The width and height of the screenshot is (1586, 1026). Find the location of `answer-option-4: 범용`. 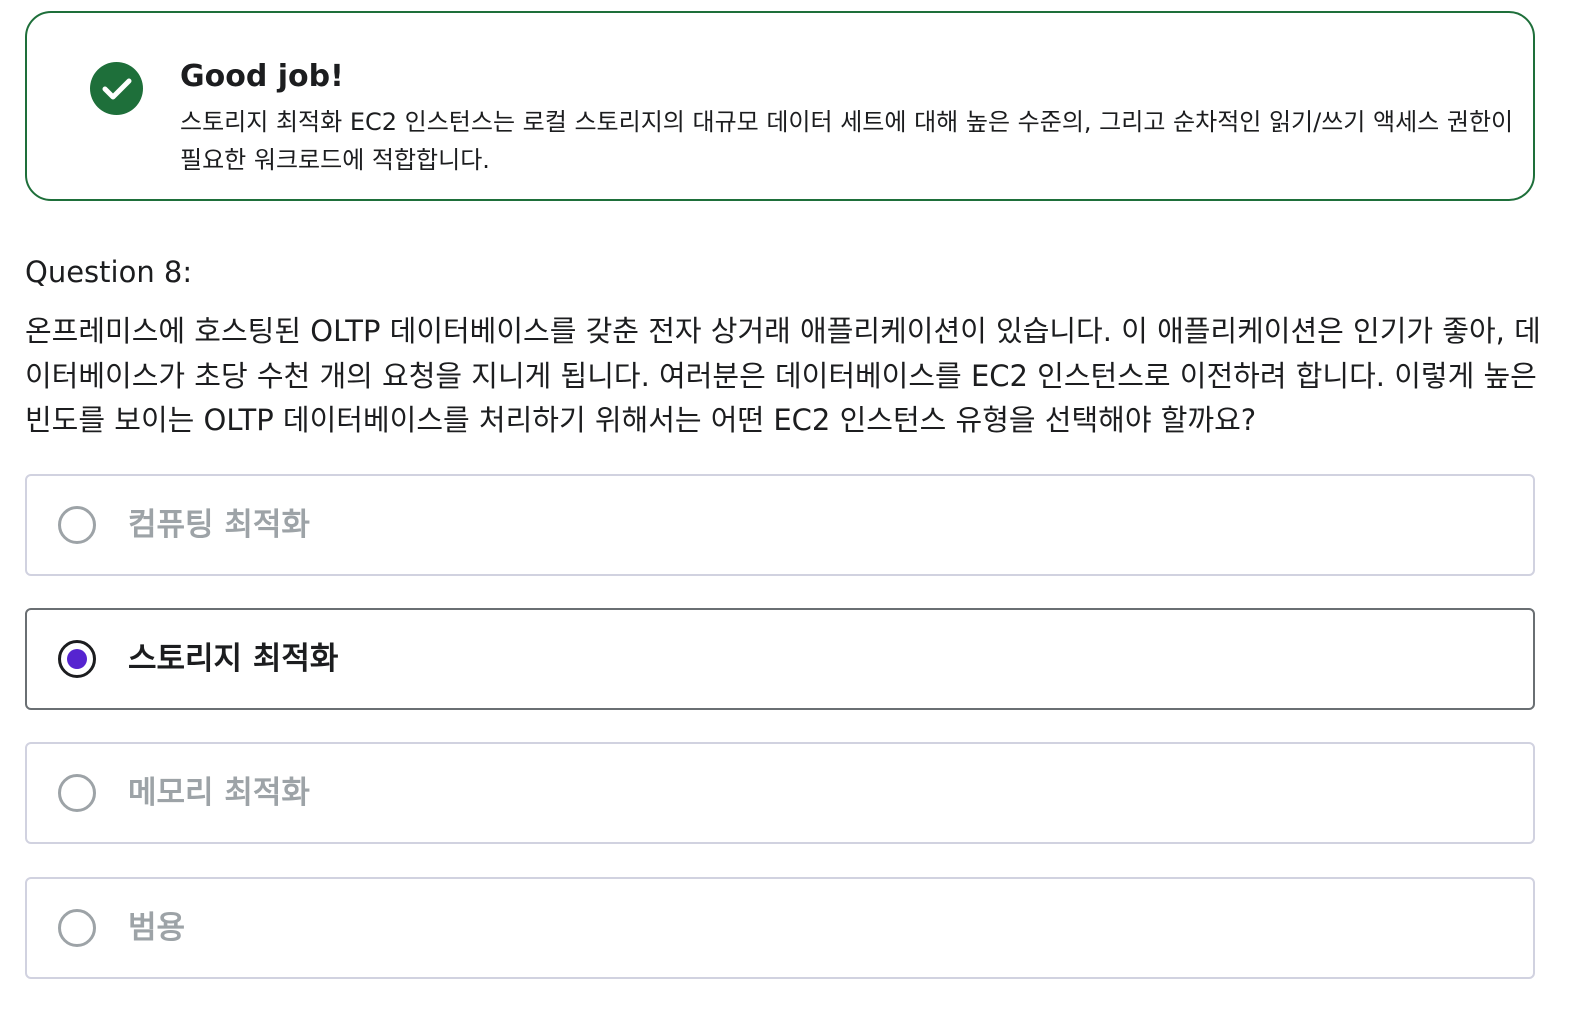

answer-option-4: 범용 is located at coordinates (780, 928).